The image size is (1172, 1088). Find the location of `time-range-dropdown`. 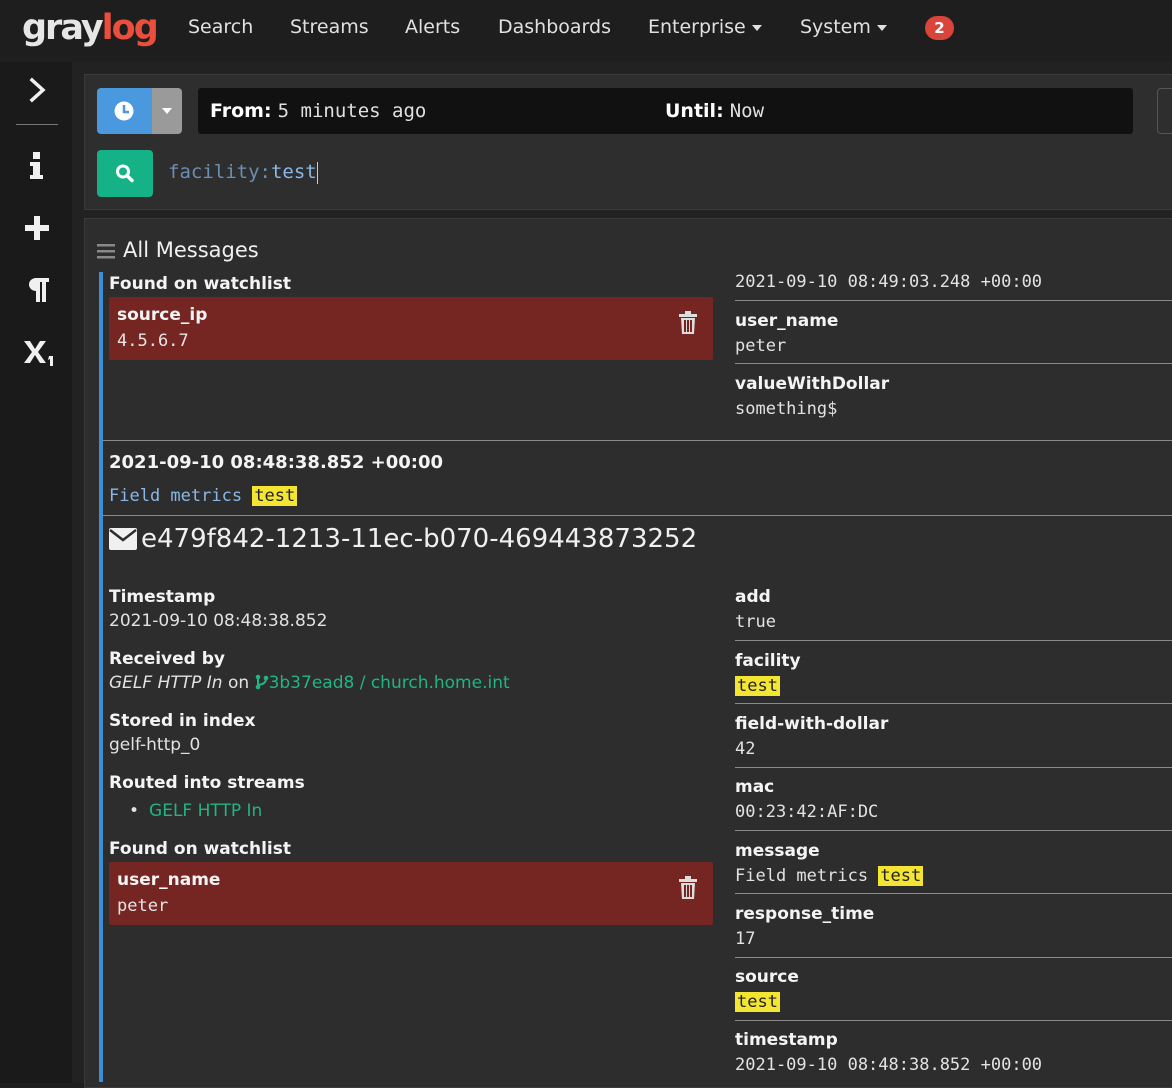

time-range-dropdown is located at coordinates (167, 111).